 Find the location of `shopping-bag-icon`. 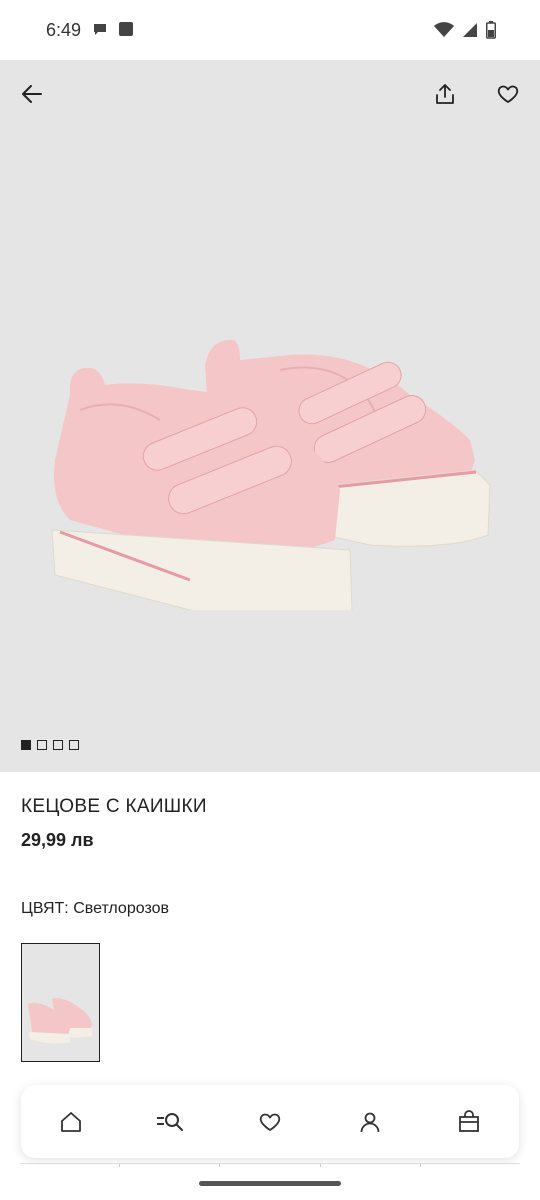

shopping-bag-icon is located at coordinates (469, 1120).